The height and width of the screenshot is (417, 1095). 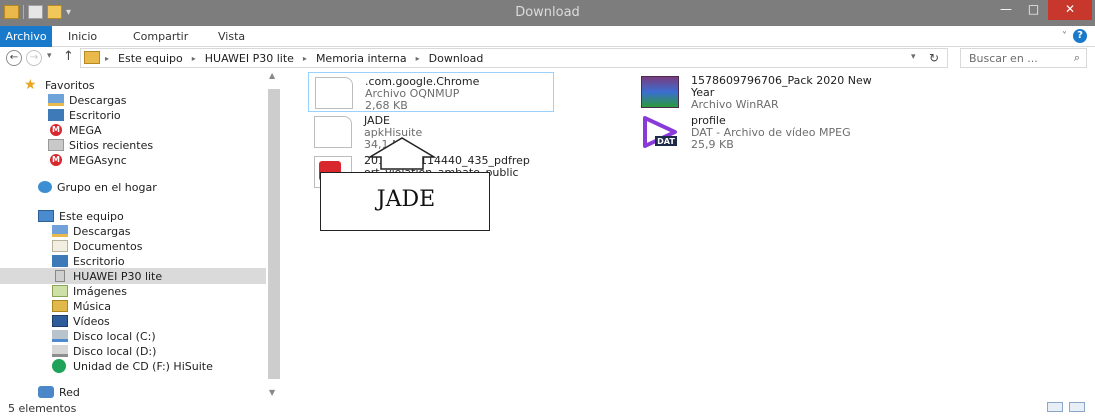 I want to click on annotation-label: JADE, so click(x=406, y=199).